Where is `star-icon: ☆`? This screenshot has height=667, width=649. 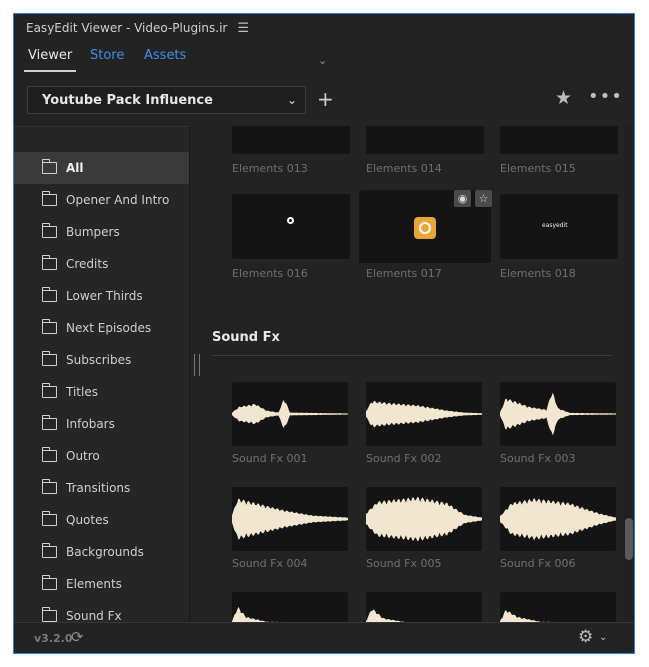 star-icon: ☆ is located at coordinates (483, 198).